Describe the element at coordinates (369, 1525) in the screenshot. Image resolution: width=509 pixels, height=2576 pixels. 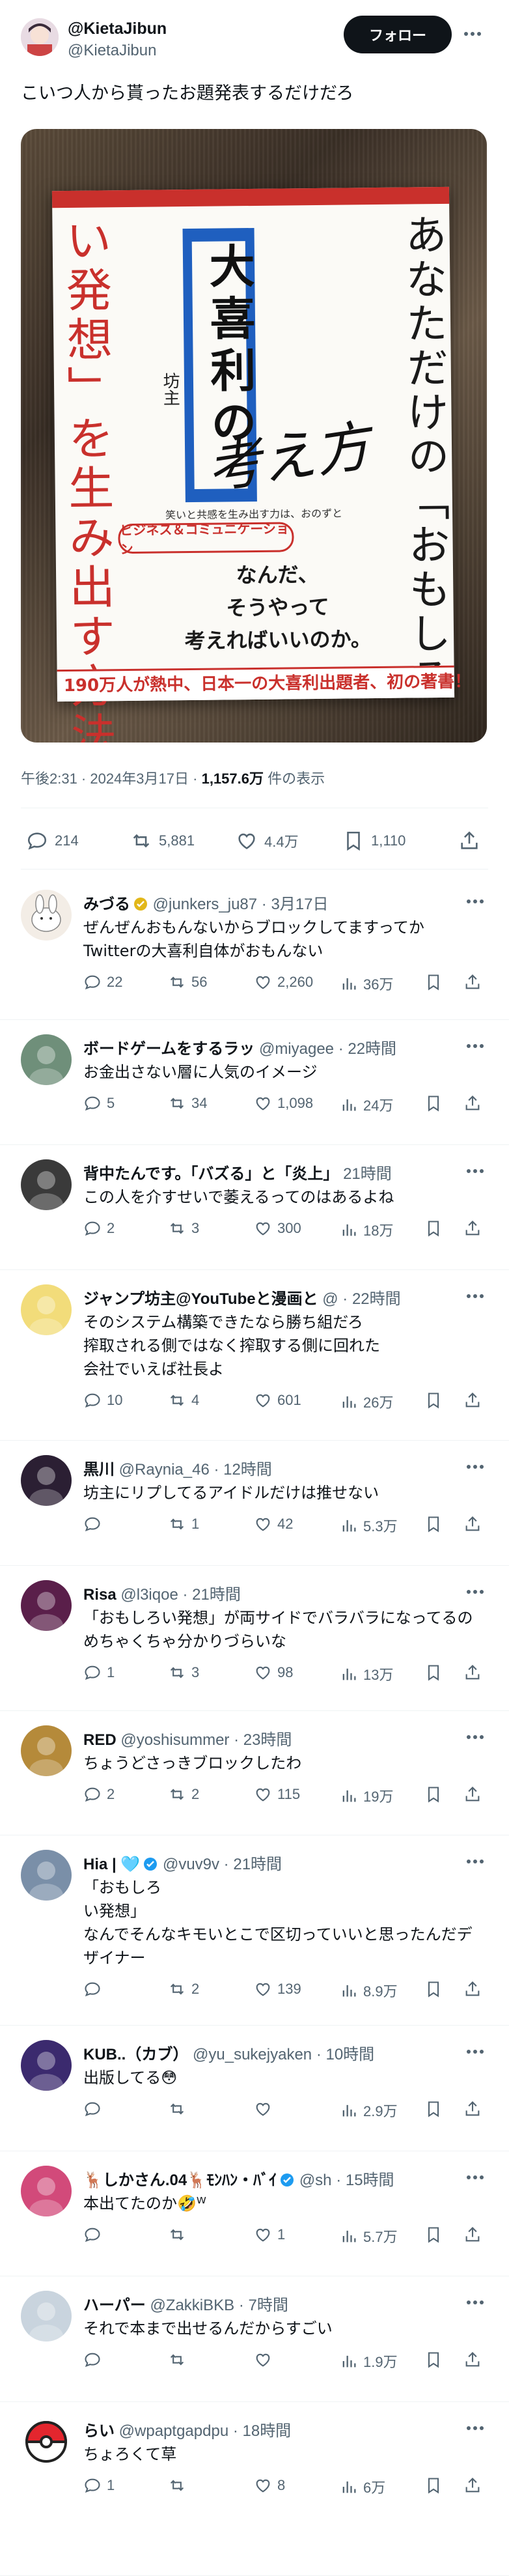
I see `reply-views-button: 5.3万` at that location.